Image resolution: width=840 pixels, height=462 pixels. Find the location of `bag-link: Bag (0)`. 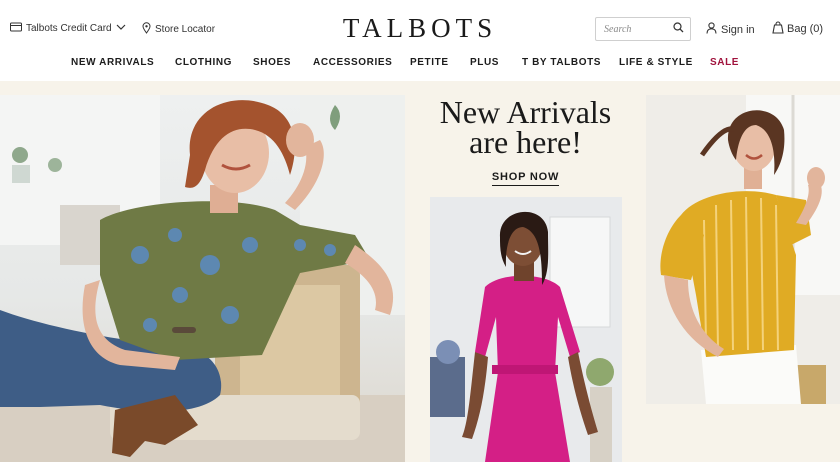

bag-link: Bag (0) is located at coordinates (797, 29).